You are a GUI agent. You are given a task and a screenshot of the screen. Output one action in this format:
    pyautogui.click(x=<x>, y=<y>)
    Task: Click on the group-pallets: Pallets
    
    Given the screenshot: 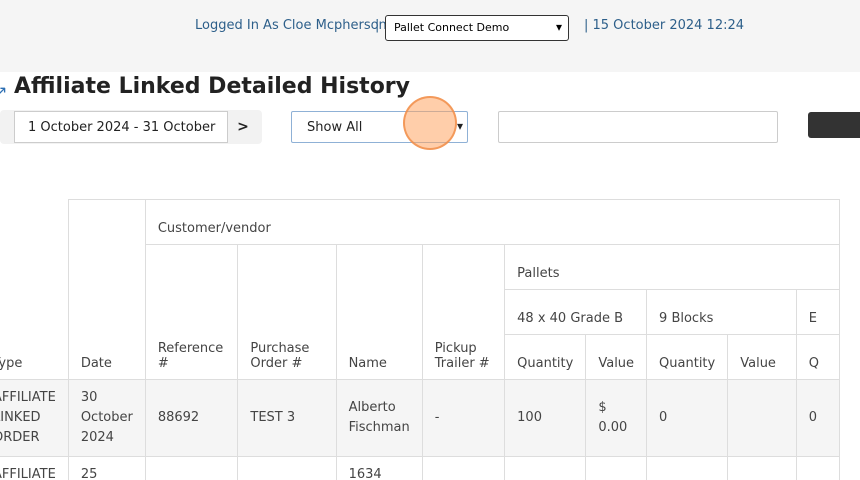 What is the action you would take?
    pyautogui.click(x=672, y=267)
    